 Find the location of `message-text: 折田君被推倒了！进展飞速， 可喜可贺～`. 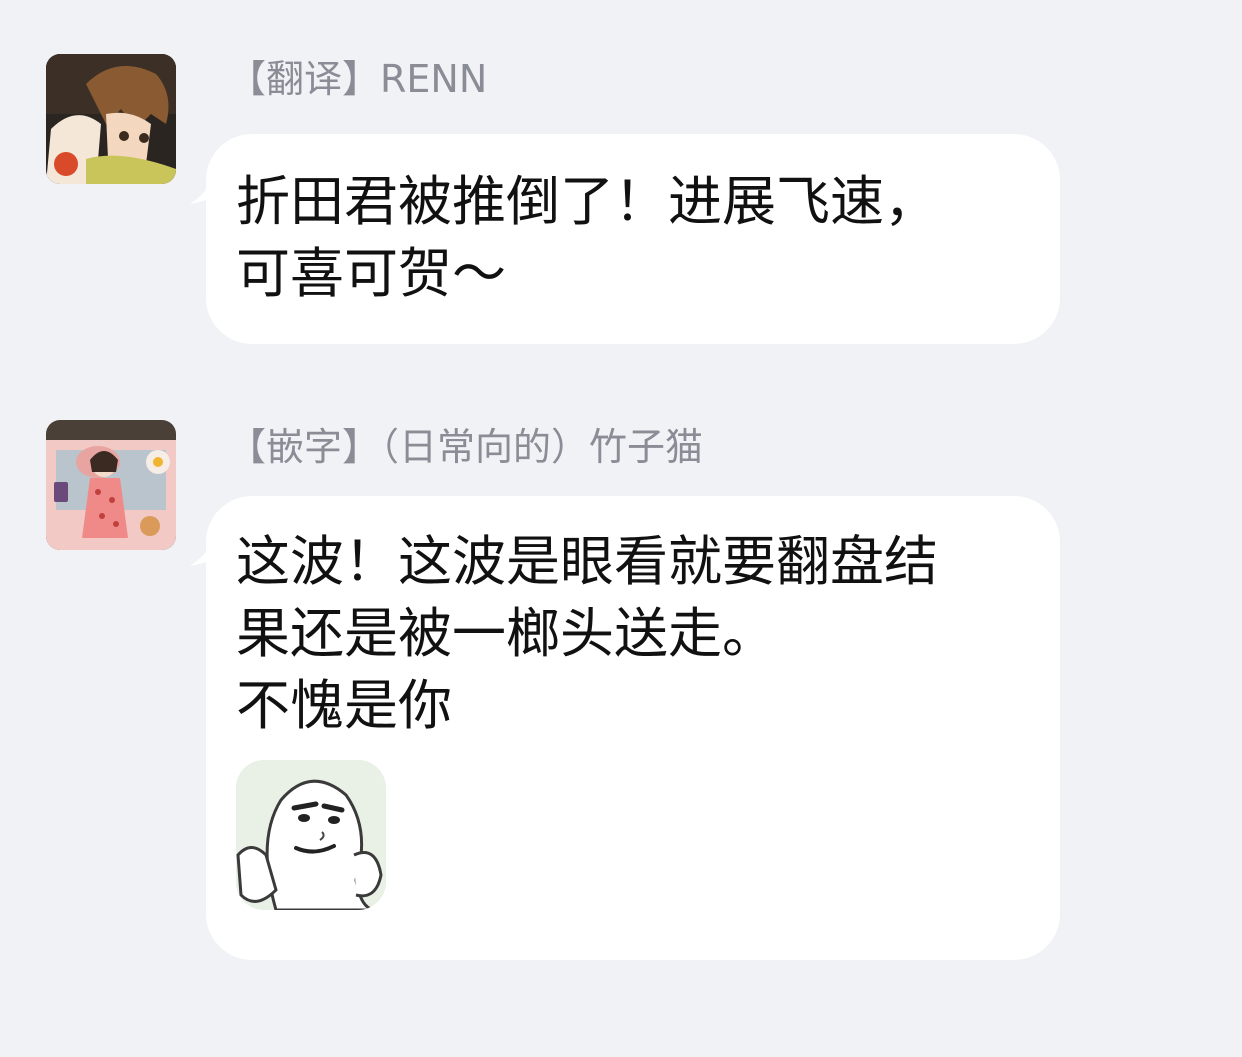

message-text: 折田君被推倒了！进展飞速， 可喜可贺～ is located at coordinates (587, 237).